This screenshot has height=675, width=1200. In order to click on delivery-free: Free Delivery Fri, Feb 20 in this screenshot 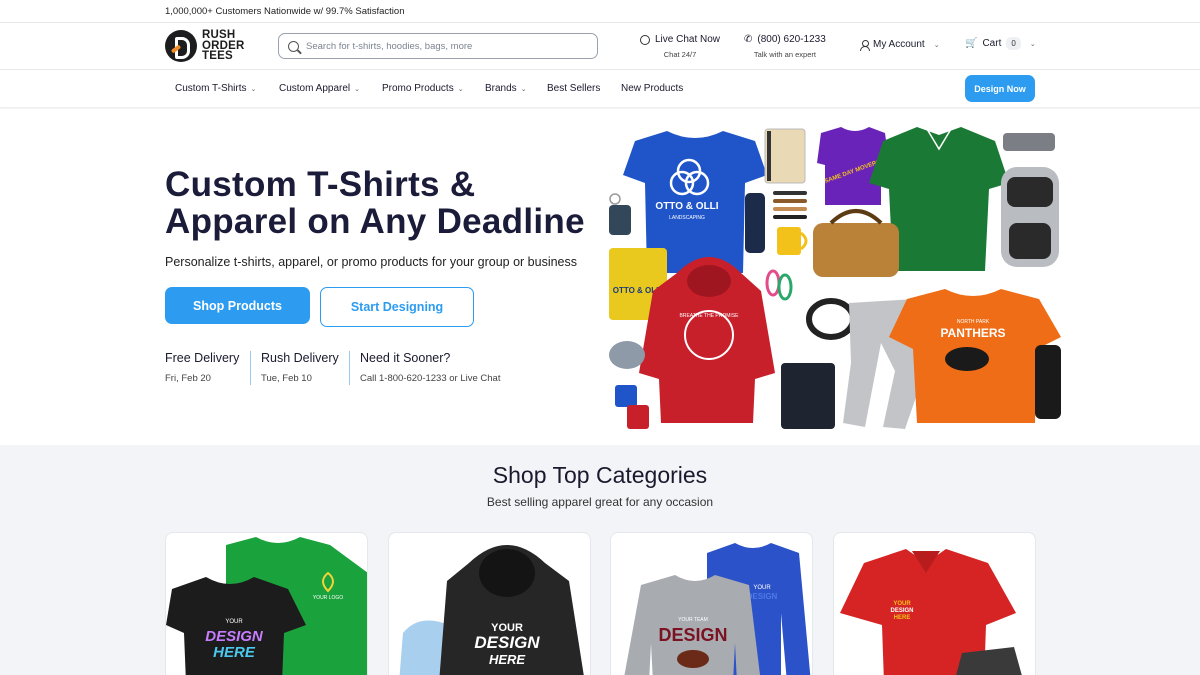, I will do `click(202, 367)`.